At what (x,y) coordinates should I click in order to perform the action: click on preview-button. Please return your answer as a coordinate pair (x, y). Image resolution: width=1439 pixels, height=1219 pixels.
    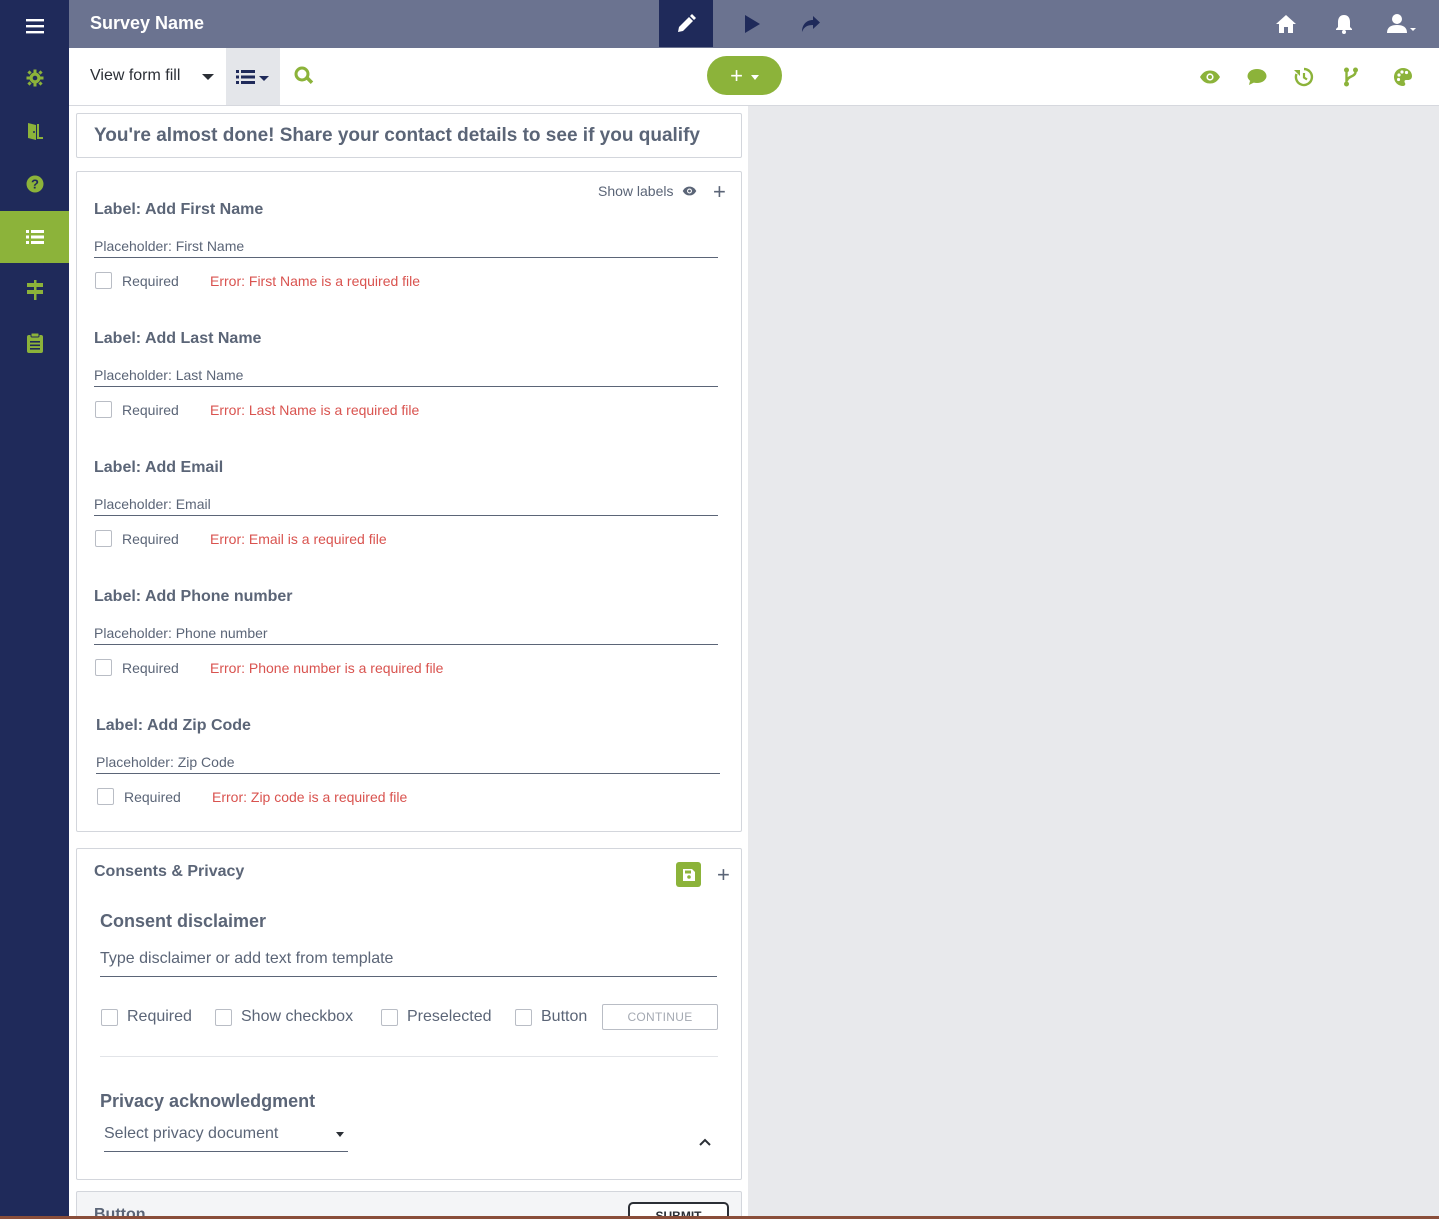
    Looking at the image, I should click on (752, 24).